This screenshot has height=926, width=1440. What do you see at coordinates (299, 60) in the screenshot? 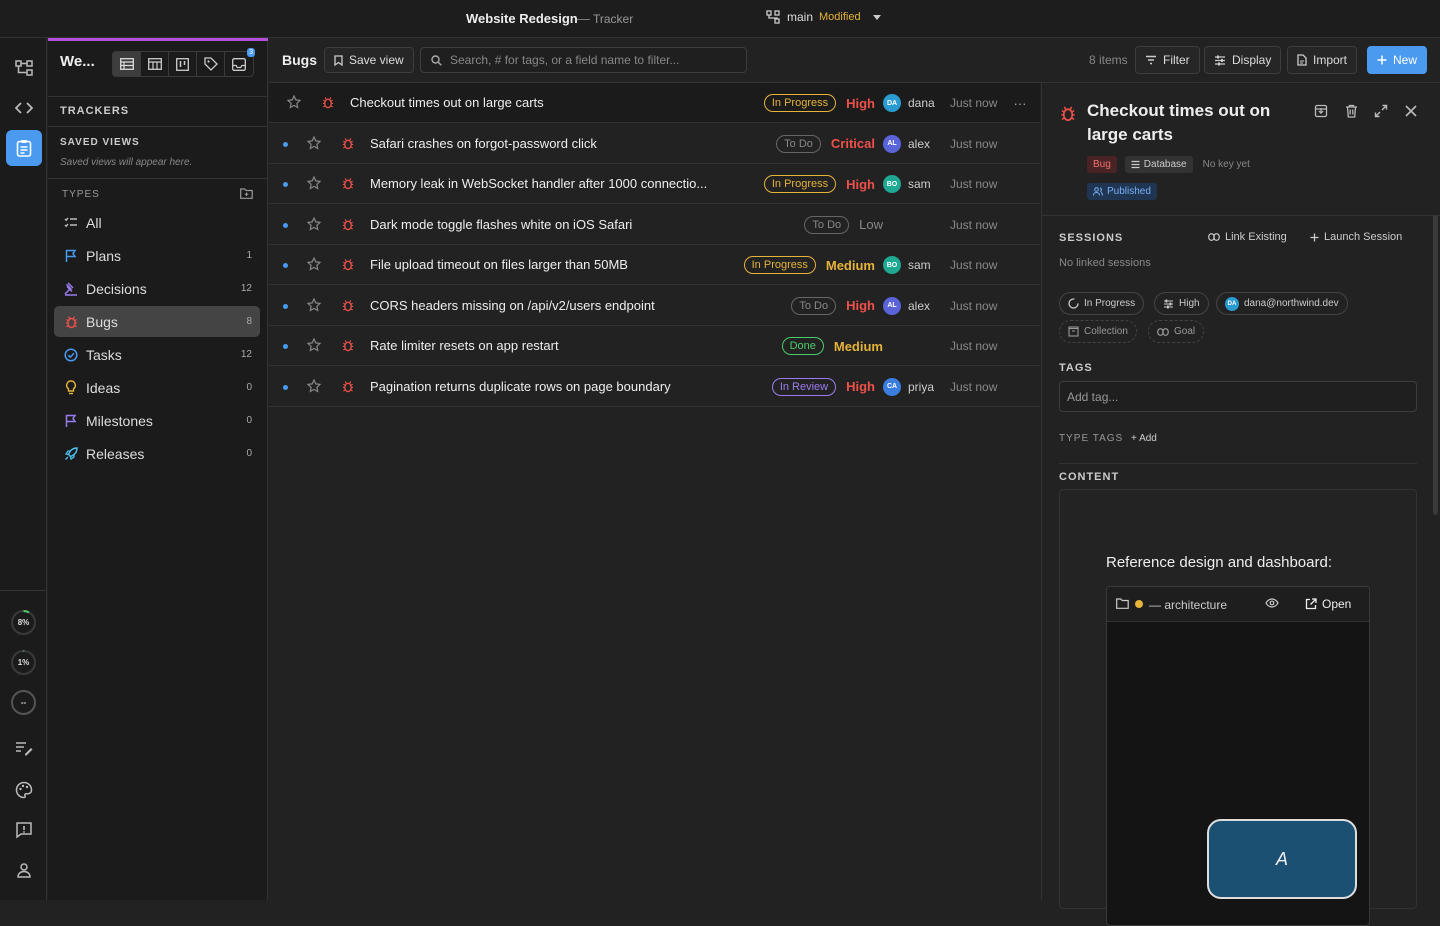
I see `list-title: Bugs` at bounding box center [299, 60].